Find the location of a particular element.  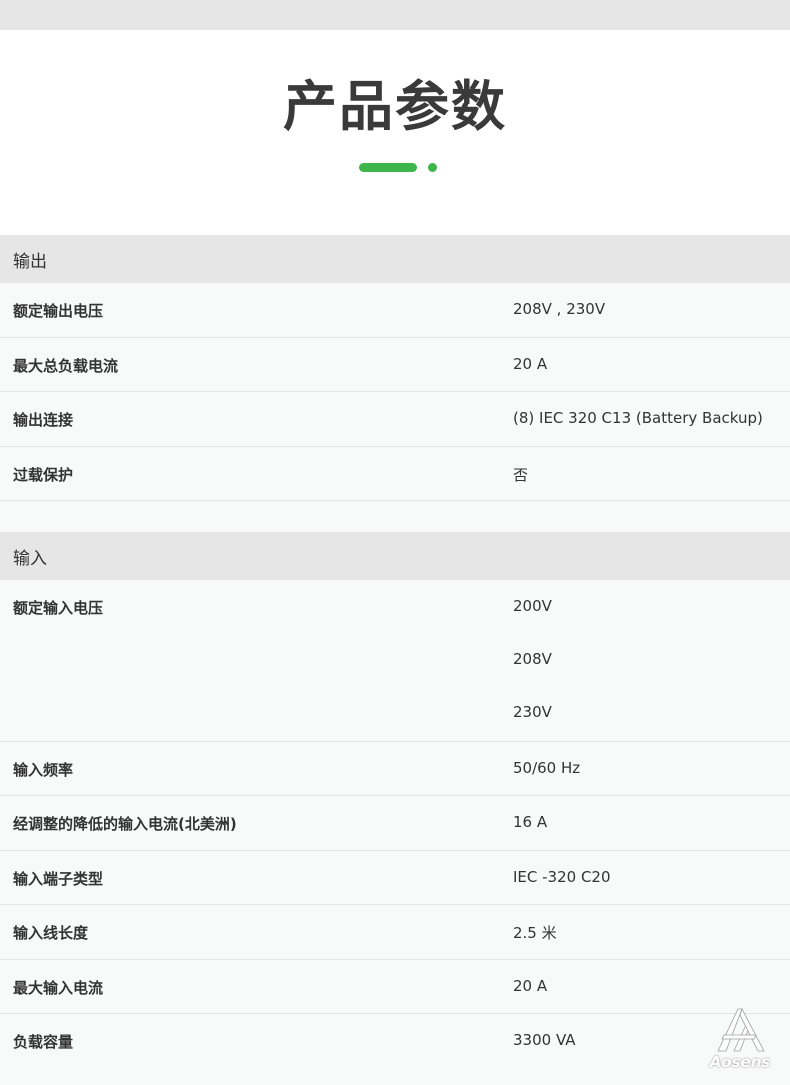

table-row: 输出连接 (8) IEC 320 C13 (Battery Backup) is located at coordinates (395, 419).